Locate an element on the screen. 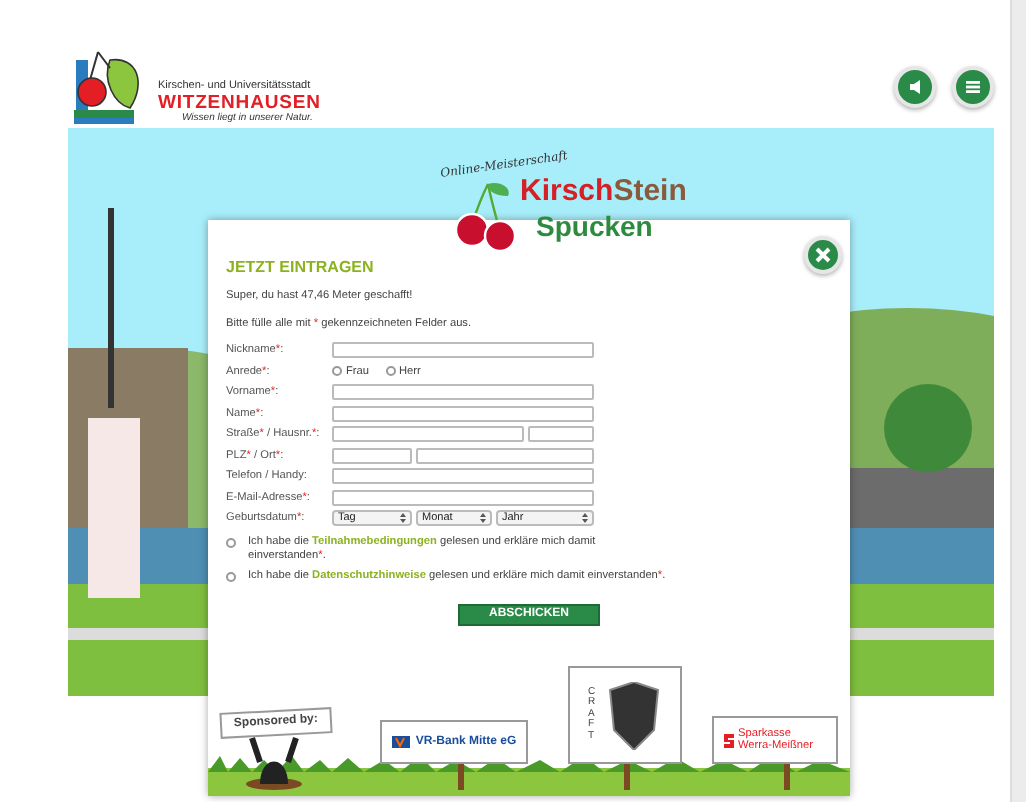  sound-button is located at coordinates (915, 86).